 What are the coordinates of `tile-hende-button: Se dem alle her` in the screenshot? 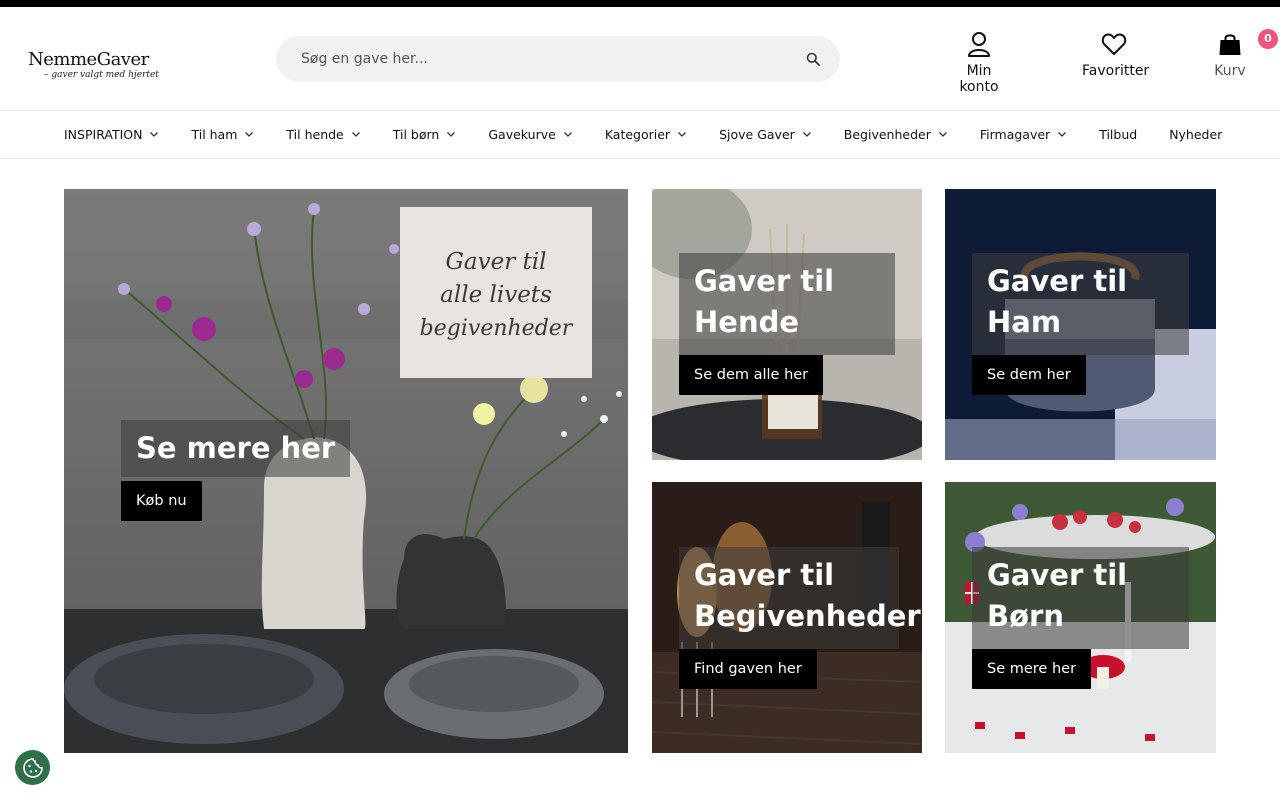 It's located at (751, 375).